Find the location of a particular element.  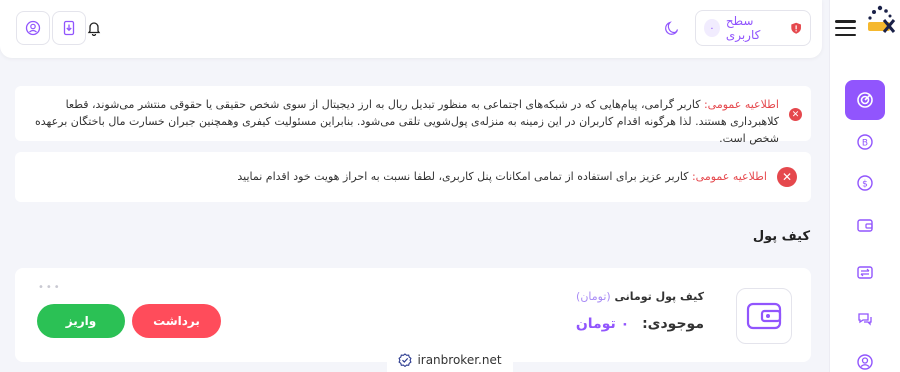

sidebar-item-profile is located at coordinates (865, 357).